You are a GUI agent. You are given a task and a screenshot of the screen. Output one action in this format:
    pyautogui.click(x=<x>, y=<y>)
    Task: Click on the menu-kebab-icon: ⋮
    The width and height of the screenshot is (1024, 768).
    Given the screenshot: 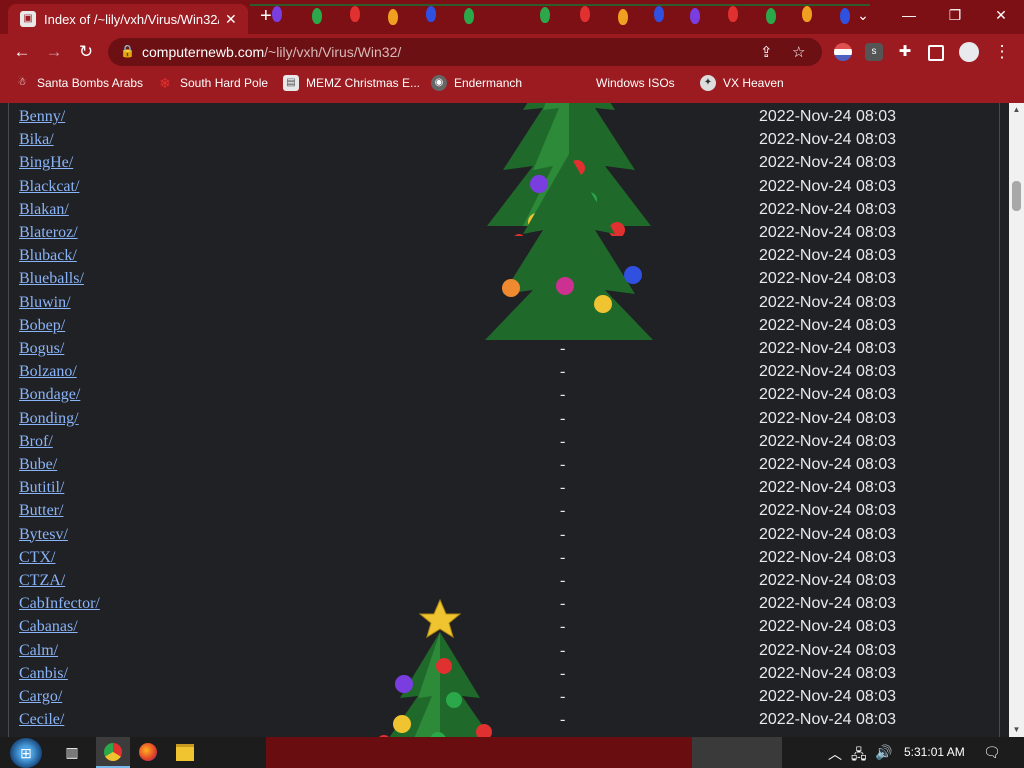 What is the action you would take?
    pyautogui.click(x=1002, y=52)
    